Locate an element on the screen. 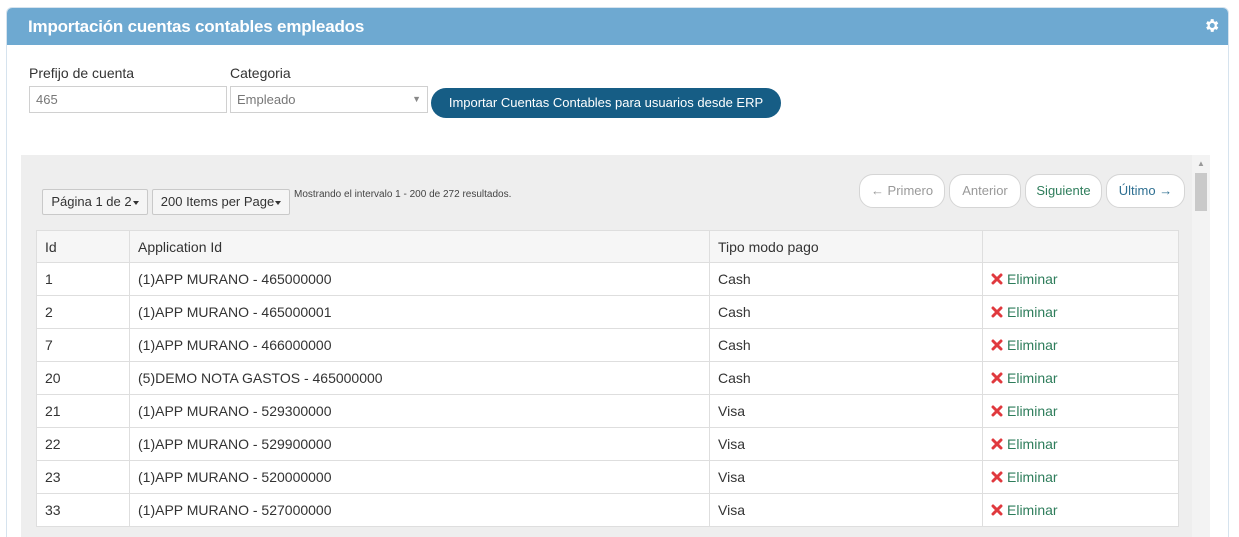 Image resolution: width=1239 pixels, height=537 pixels. page-selector-label: Página 1 de 2 is located at coordinates (91, 201).